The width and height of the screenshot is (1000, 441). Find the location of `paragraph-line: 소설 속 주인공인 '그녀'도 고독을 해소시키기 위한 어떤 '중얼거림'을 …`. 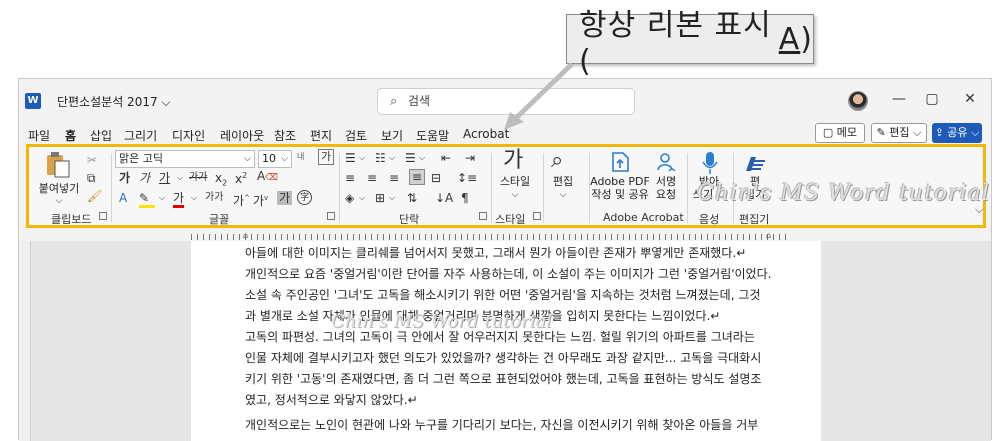

paragraph-line: 소설 속 주인공인 '그녀'도 고독을 해소시키기 위한 어떤 '중얼거림'을 … is located at coordinates (510, 295).